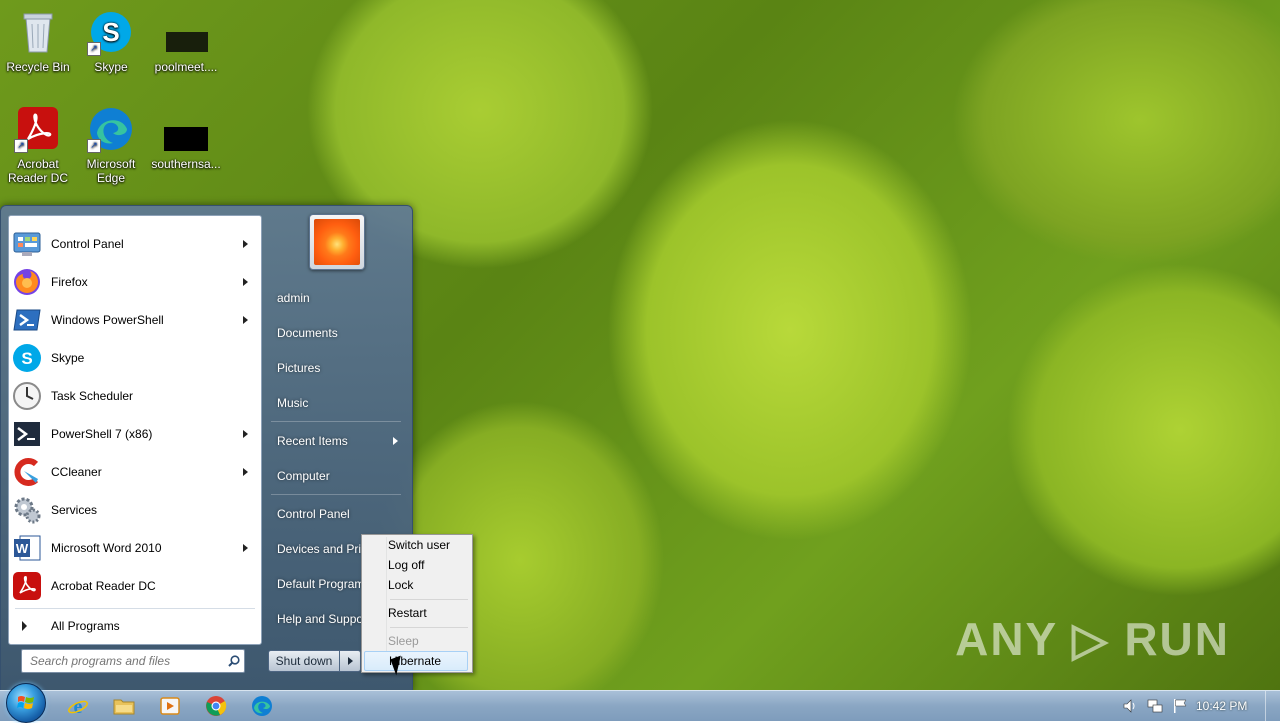  What do you see at coordinates (336, 476) in the screenshot?
I see `right-item-computer: Computer` at bounding box center [336, 476].